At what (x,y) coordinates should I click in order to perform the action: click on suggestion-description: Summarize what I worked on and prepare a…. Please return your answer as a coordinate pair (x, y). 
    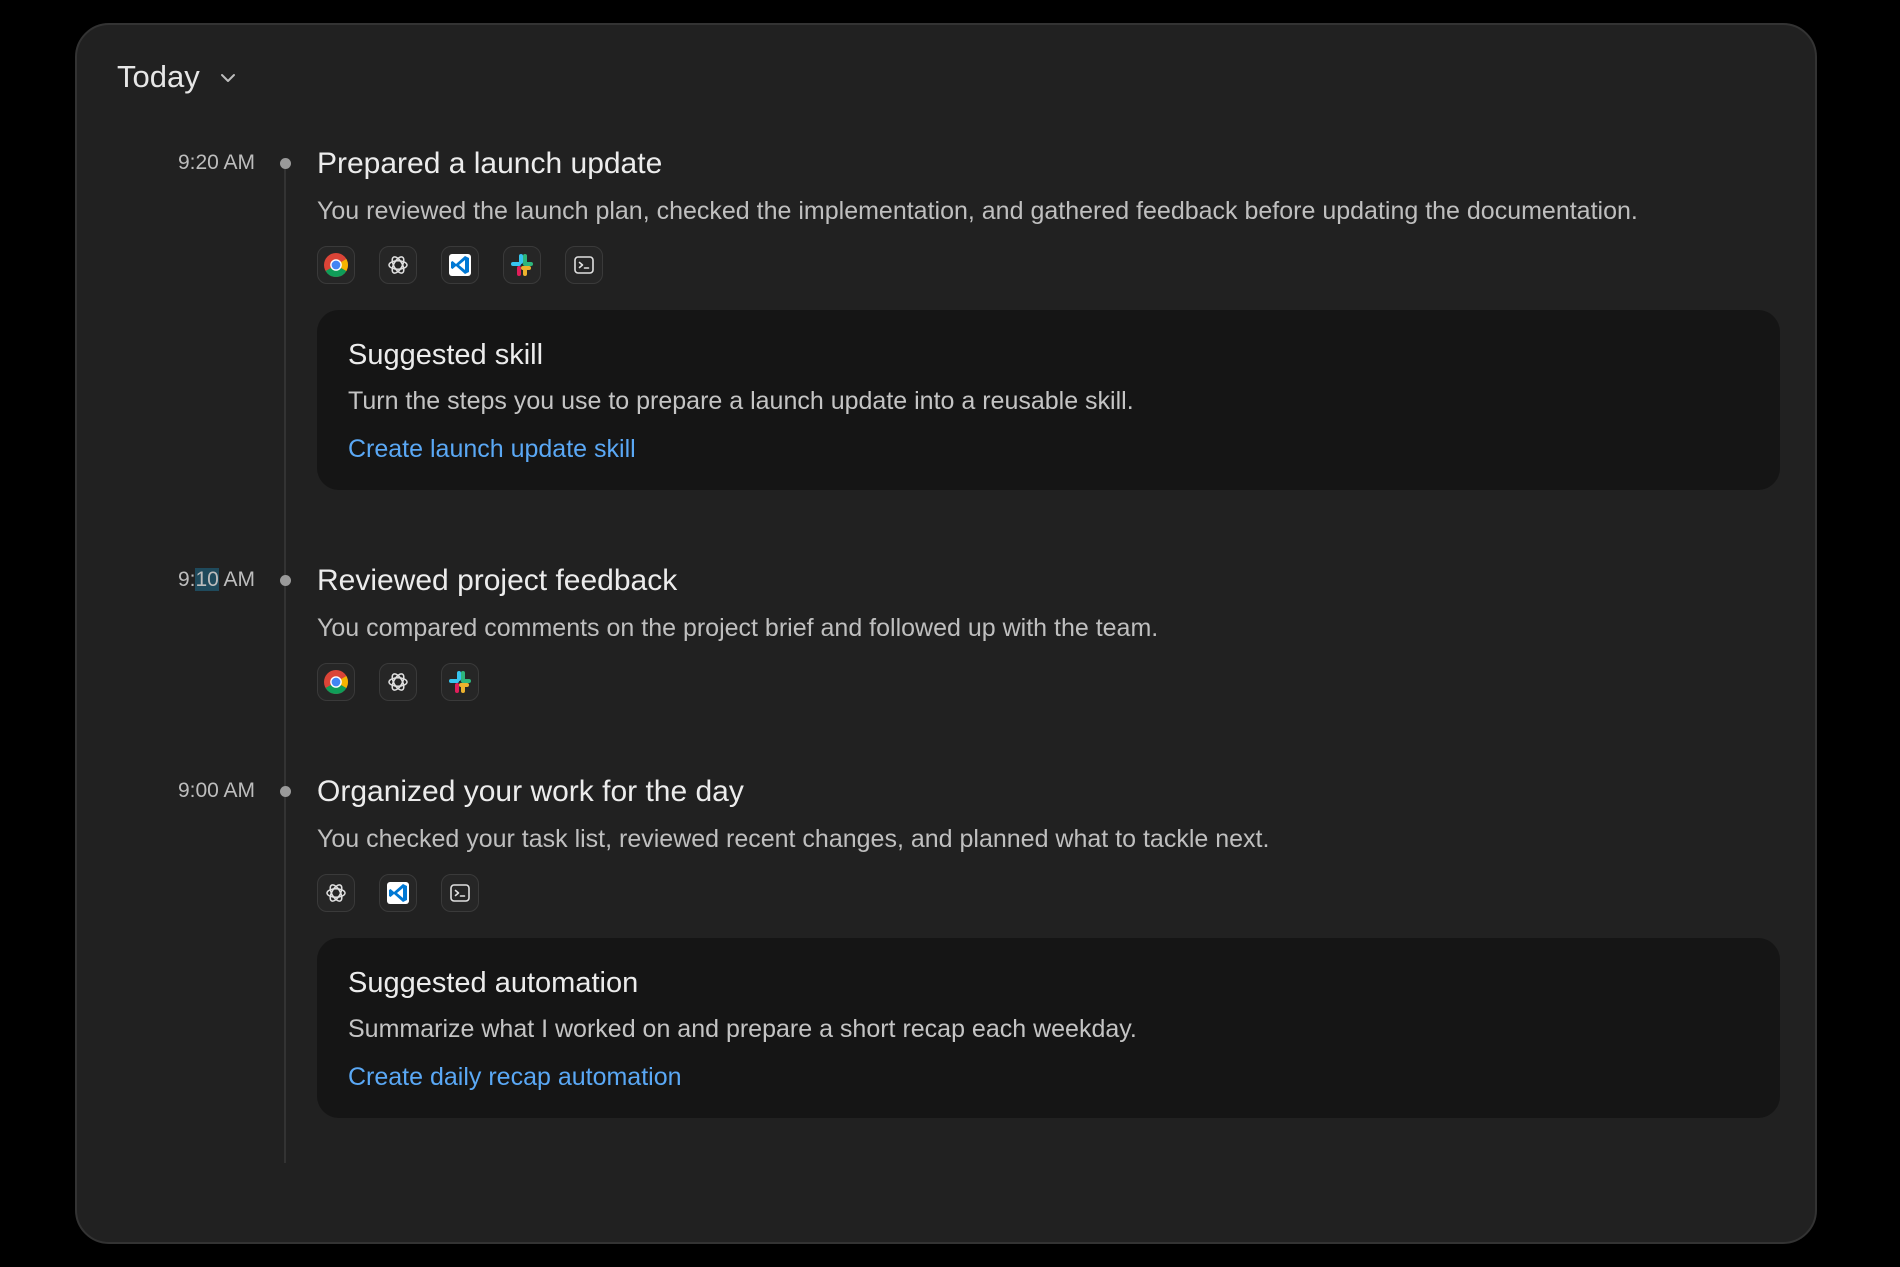
    Looking at the image, I should click on (742, 1029).